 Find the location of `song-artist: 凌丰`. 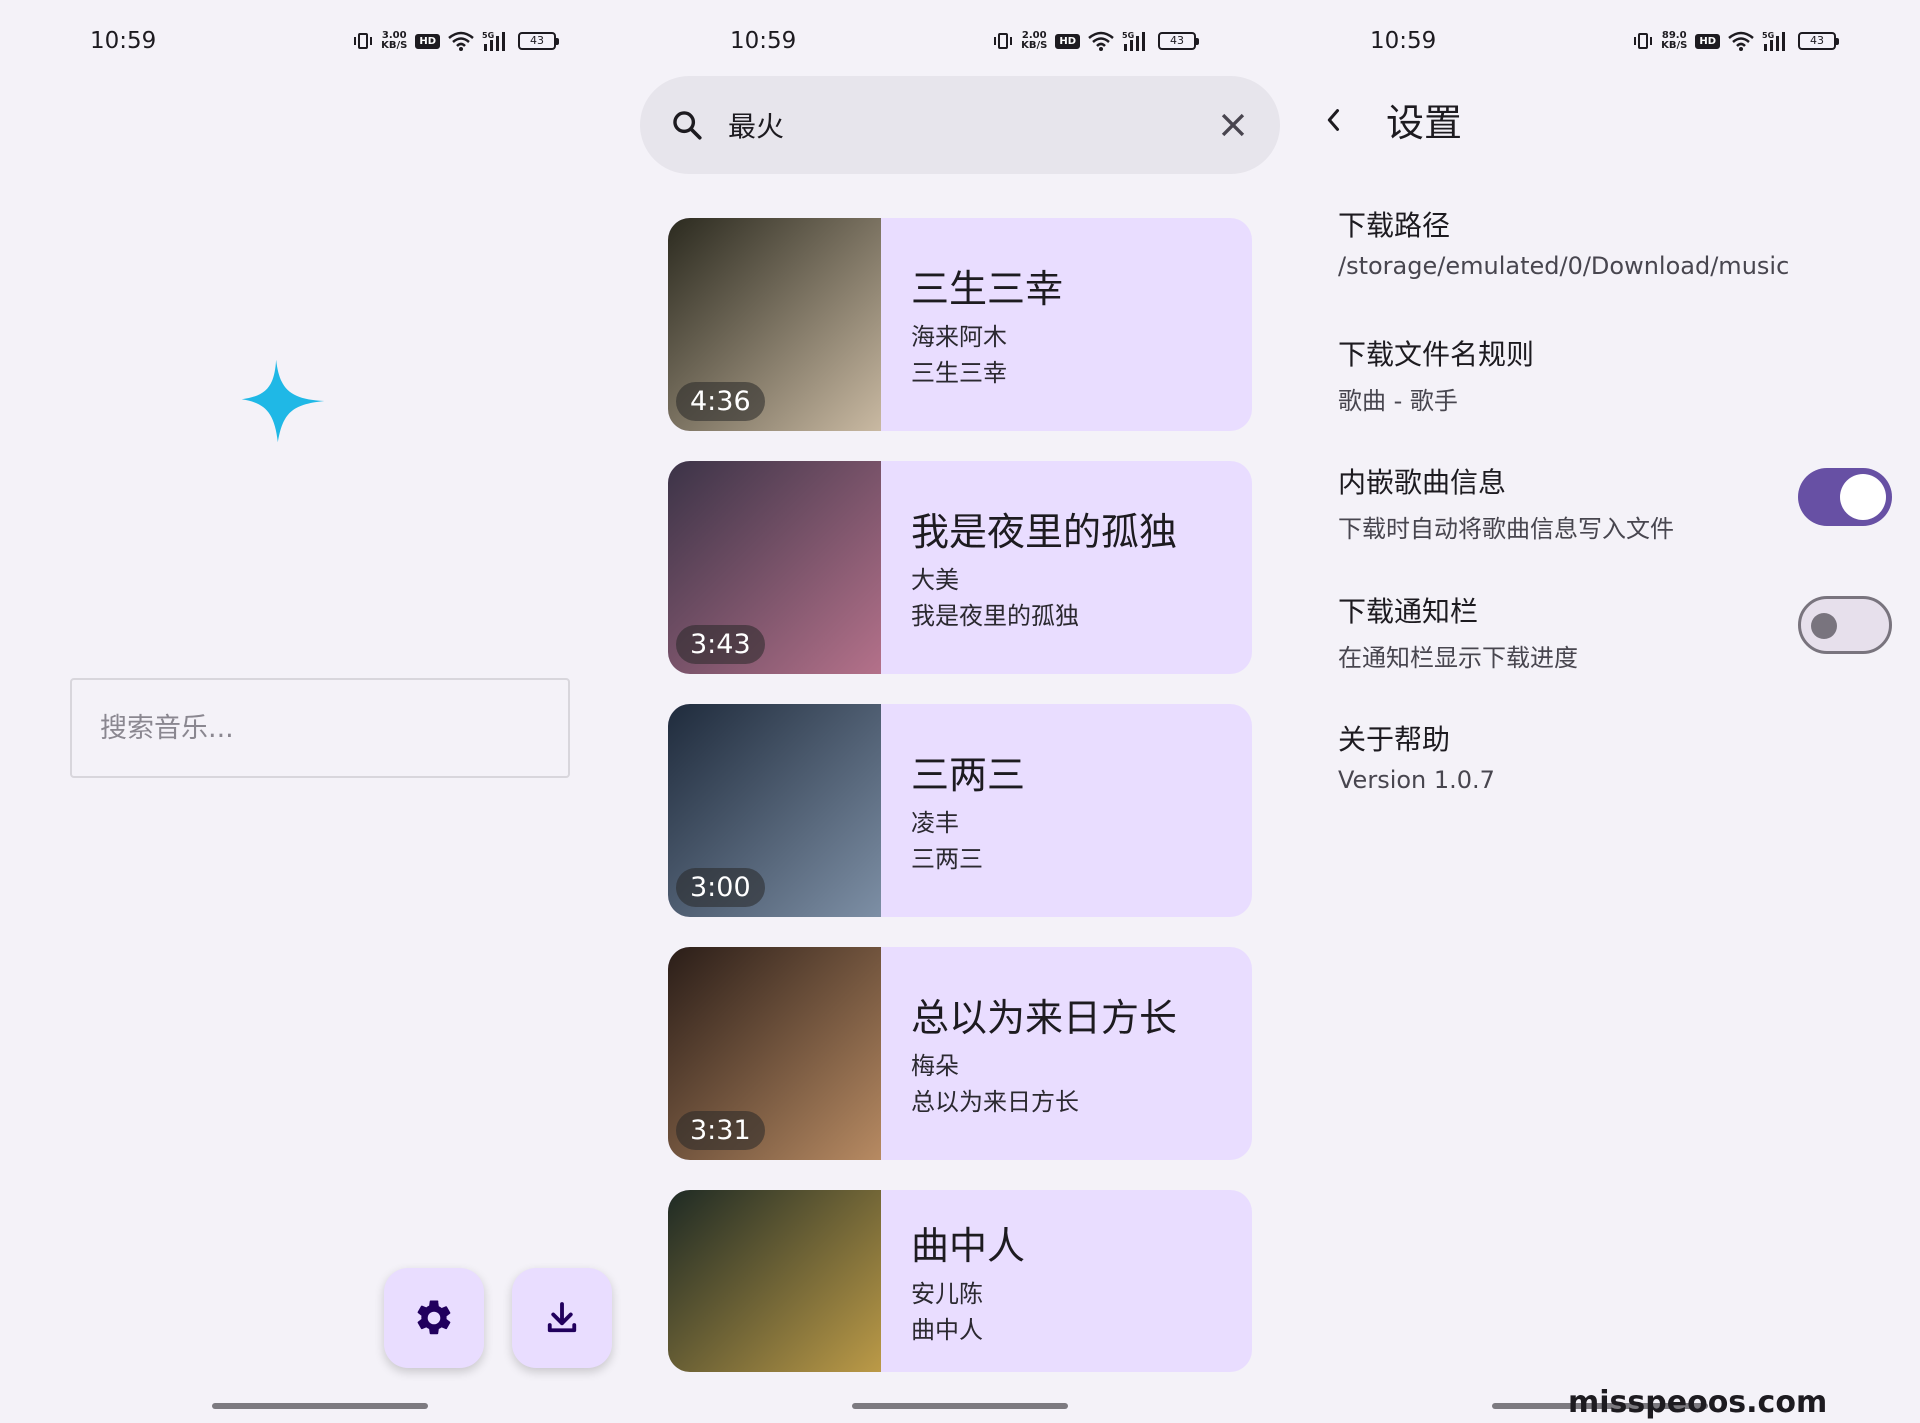

song-artist: 凌丰 is located at coordinates (935, 823).